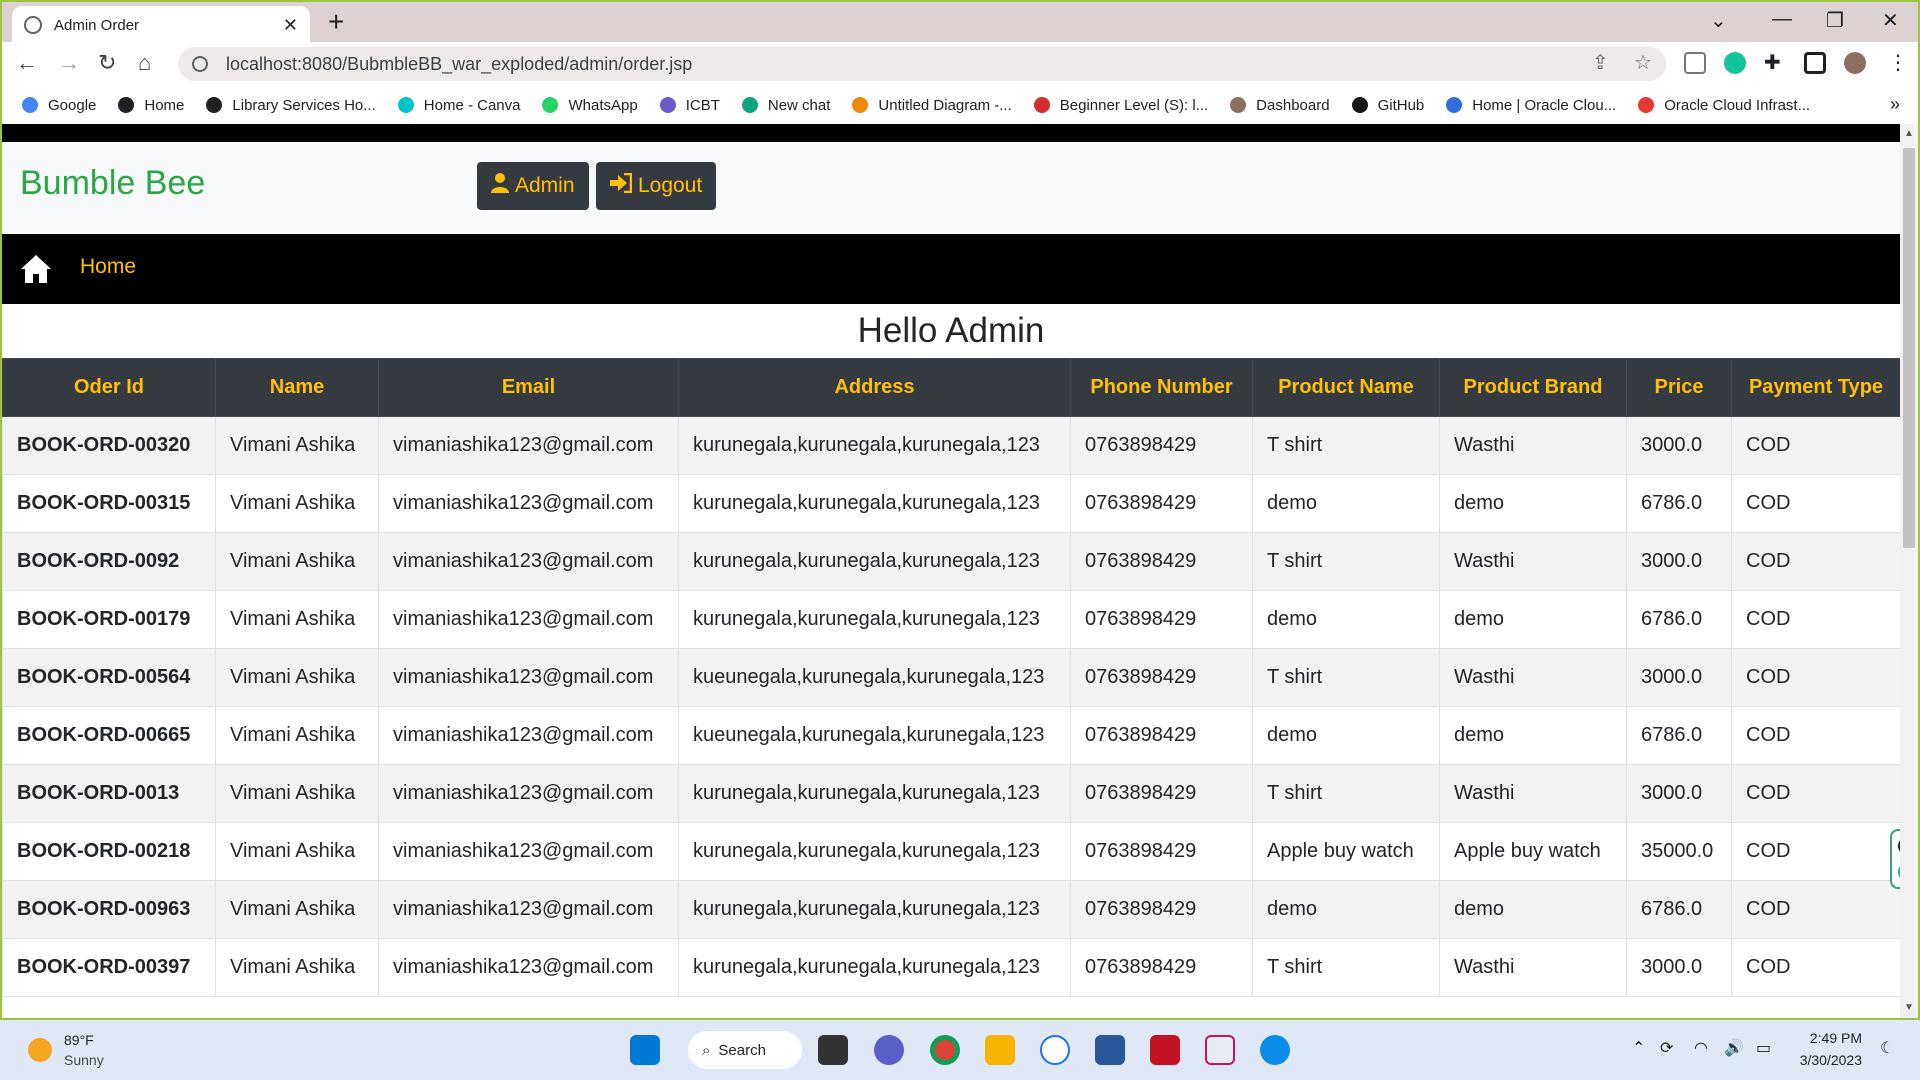 The image size is (1920, 1080). Describe the element at coordinates (1734, 1048) in the screenshot. I see `volume-icon: 🔊` at that location.